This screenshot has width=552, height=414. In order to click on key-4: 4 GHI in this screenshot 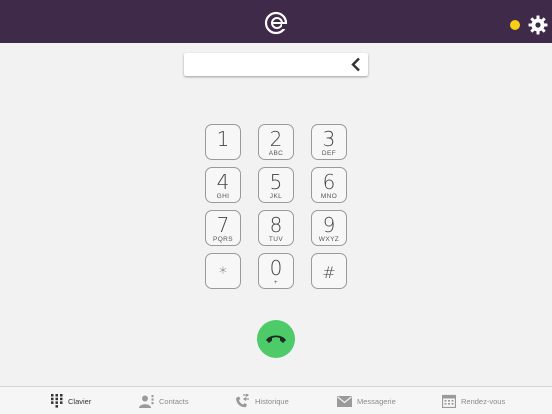, I will do `click(223, 185)`.